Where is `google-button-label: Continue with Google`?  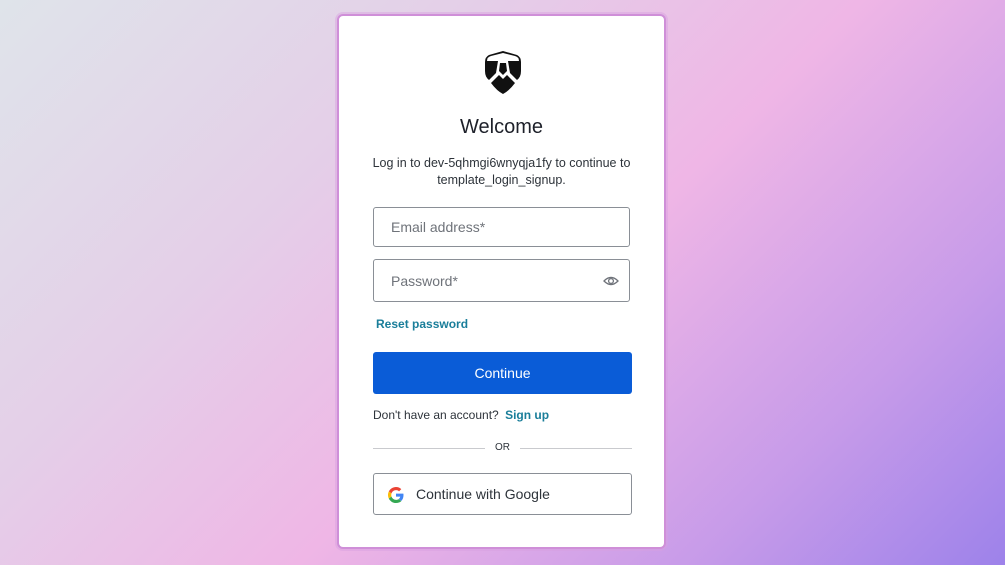 google-button-label: Continue with Google is located at coordinates (483, 494).